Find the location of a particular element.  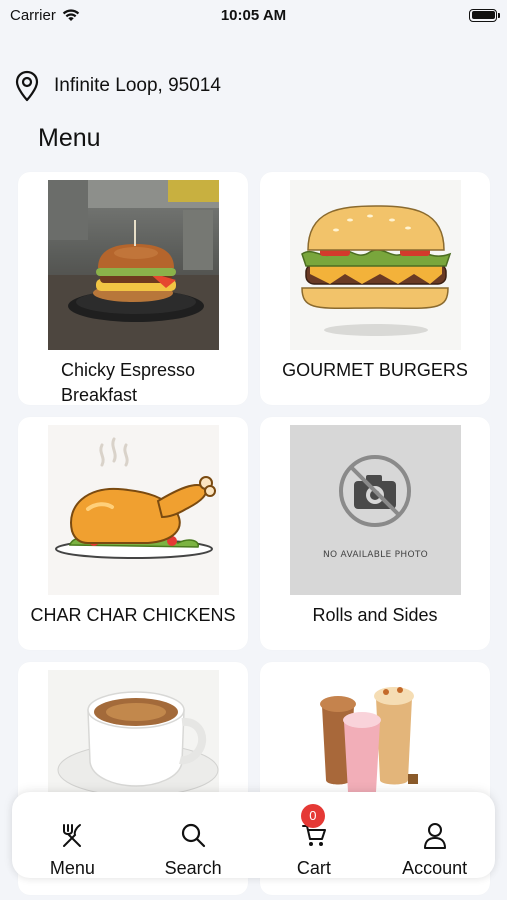

person-icon is located at coordinates (434, 836).